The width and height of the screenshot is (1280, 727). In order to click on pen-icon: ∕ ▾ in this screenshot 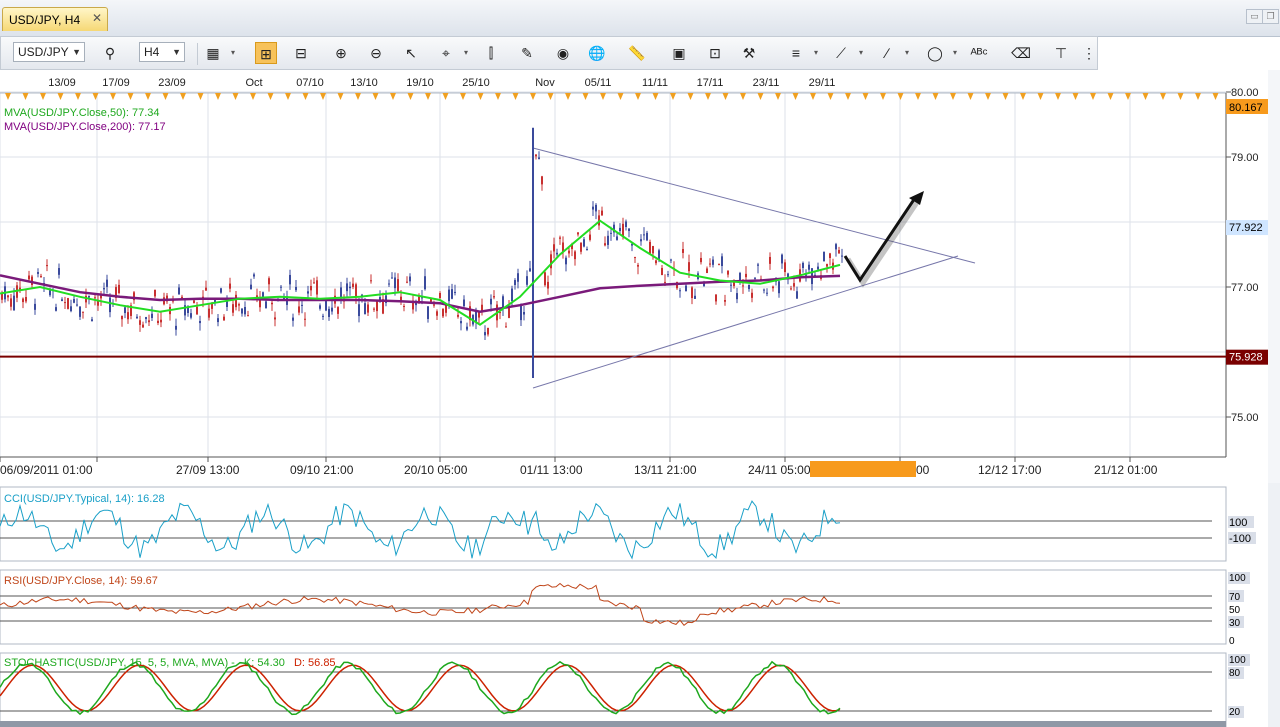, I will do `click(892, 53)`.